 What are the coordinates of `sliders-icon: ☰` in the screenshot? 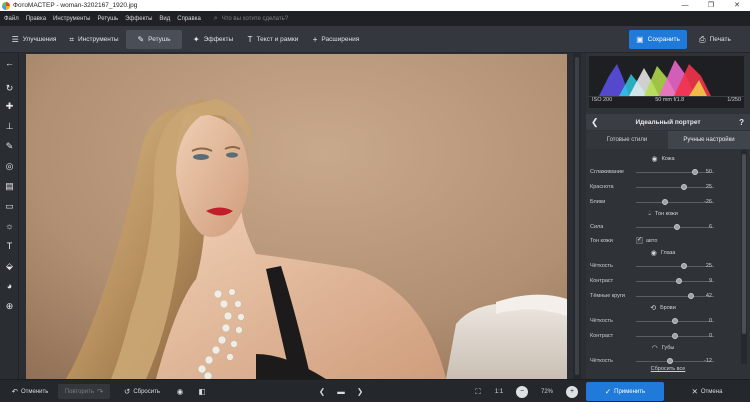 It's located at (15, 39).